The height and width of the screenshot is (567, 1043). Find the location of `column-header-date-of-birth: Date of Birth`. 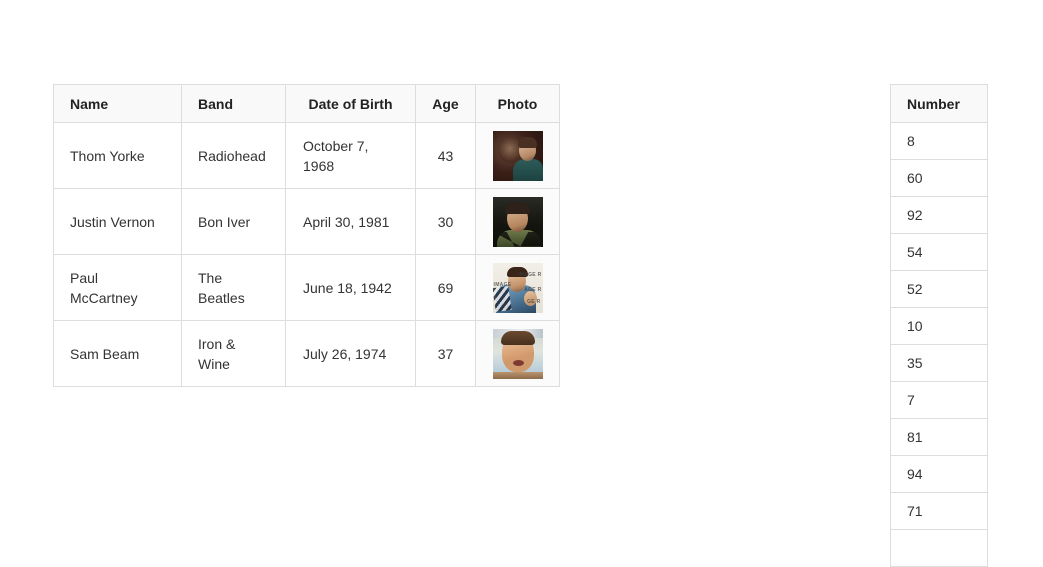

column-header-date-of-birth: Date of Birth is located at coordinates (350, 103).